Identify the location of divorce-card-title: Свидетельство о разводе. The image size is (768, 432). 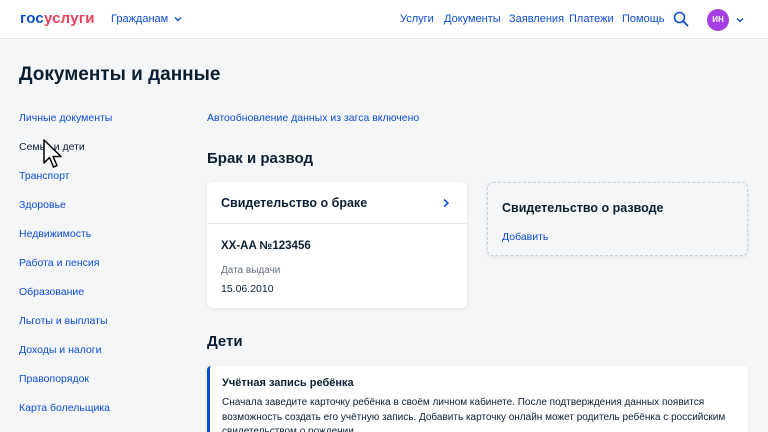
(583, 208).